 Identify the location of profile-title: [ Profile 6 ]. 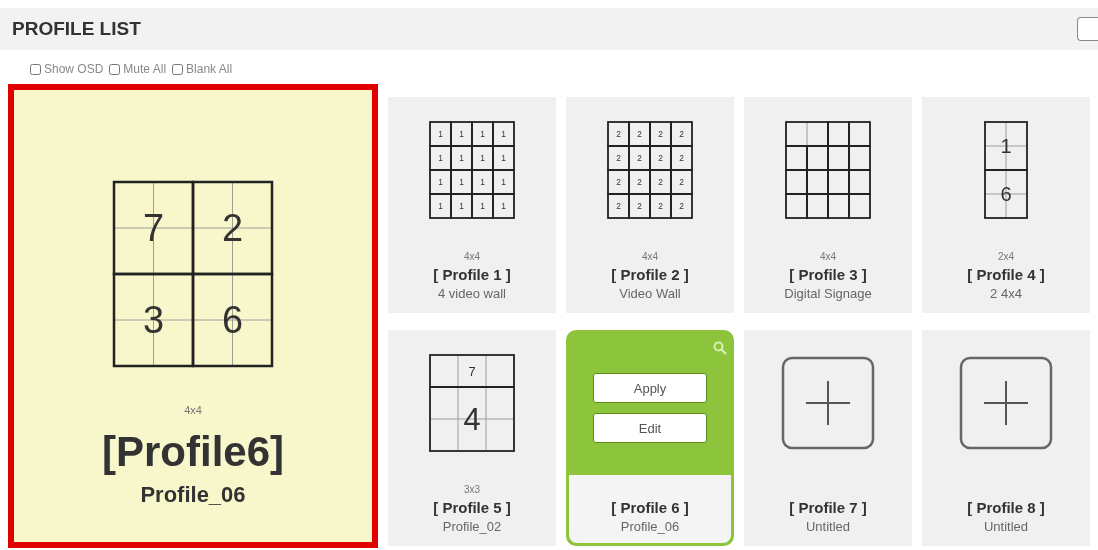
(650, 507).